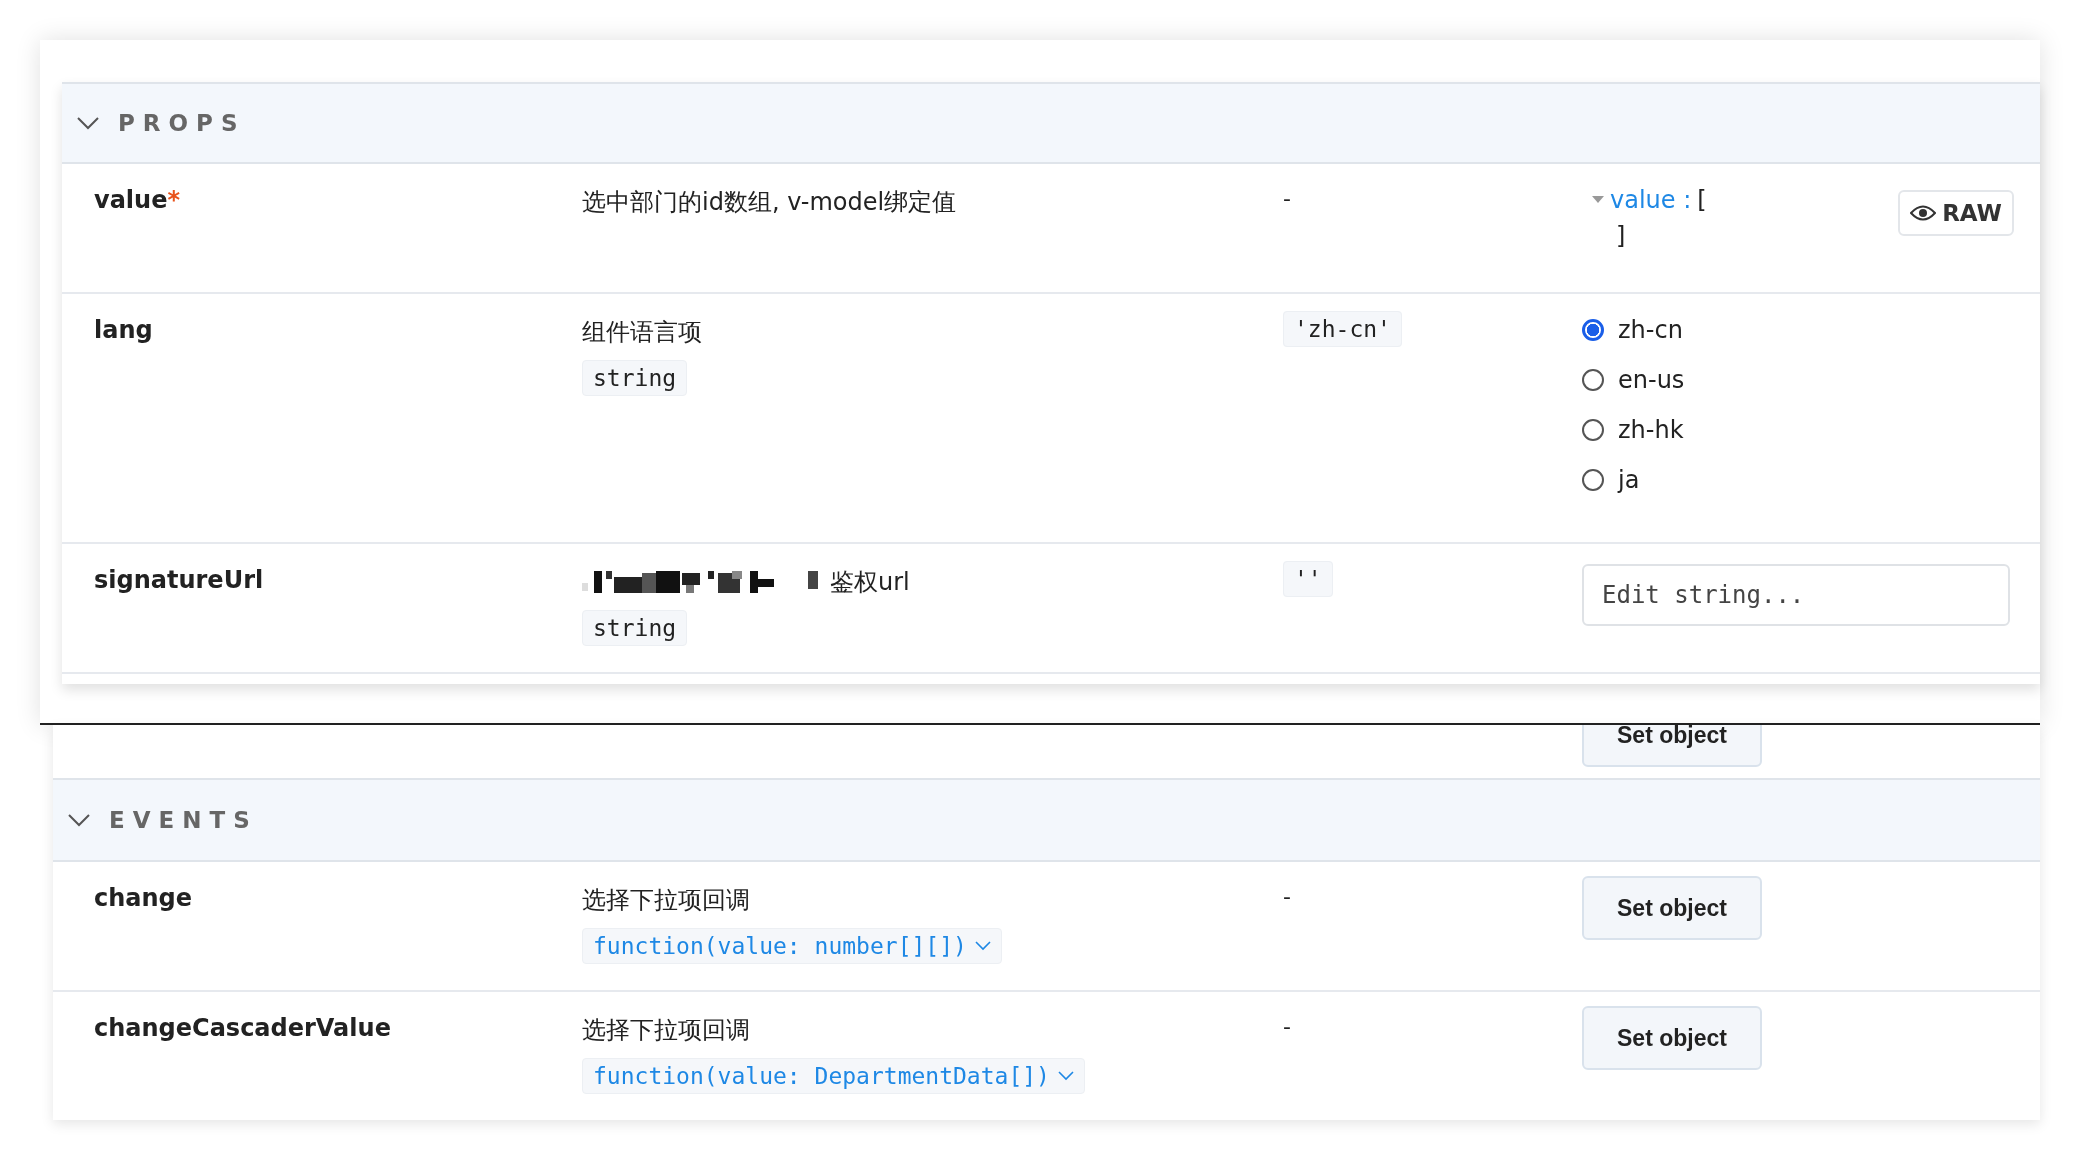 The image size is (2082, 1160). What do you see at coordinates (182, 123) in the screenshot?
I see `section-title: PROPS` at bounding box center [182, 123].